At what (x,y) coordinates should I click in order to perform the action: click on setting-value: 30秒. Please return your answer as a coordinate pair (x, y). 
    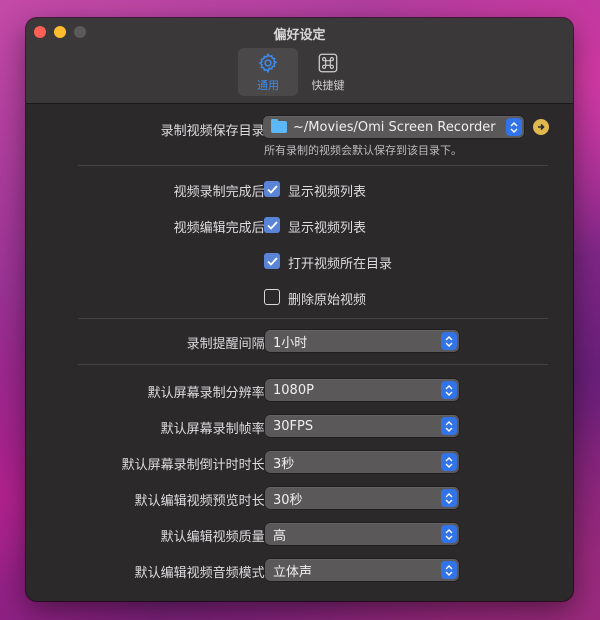
    Looking at the image, I should click on (288, 500).